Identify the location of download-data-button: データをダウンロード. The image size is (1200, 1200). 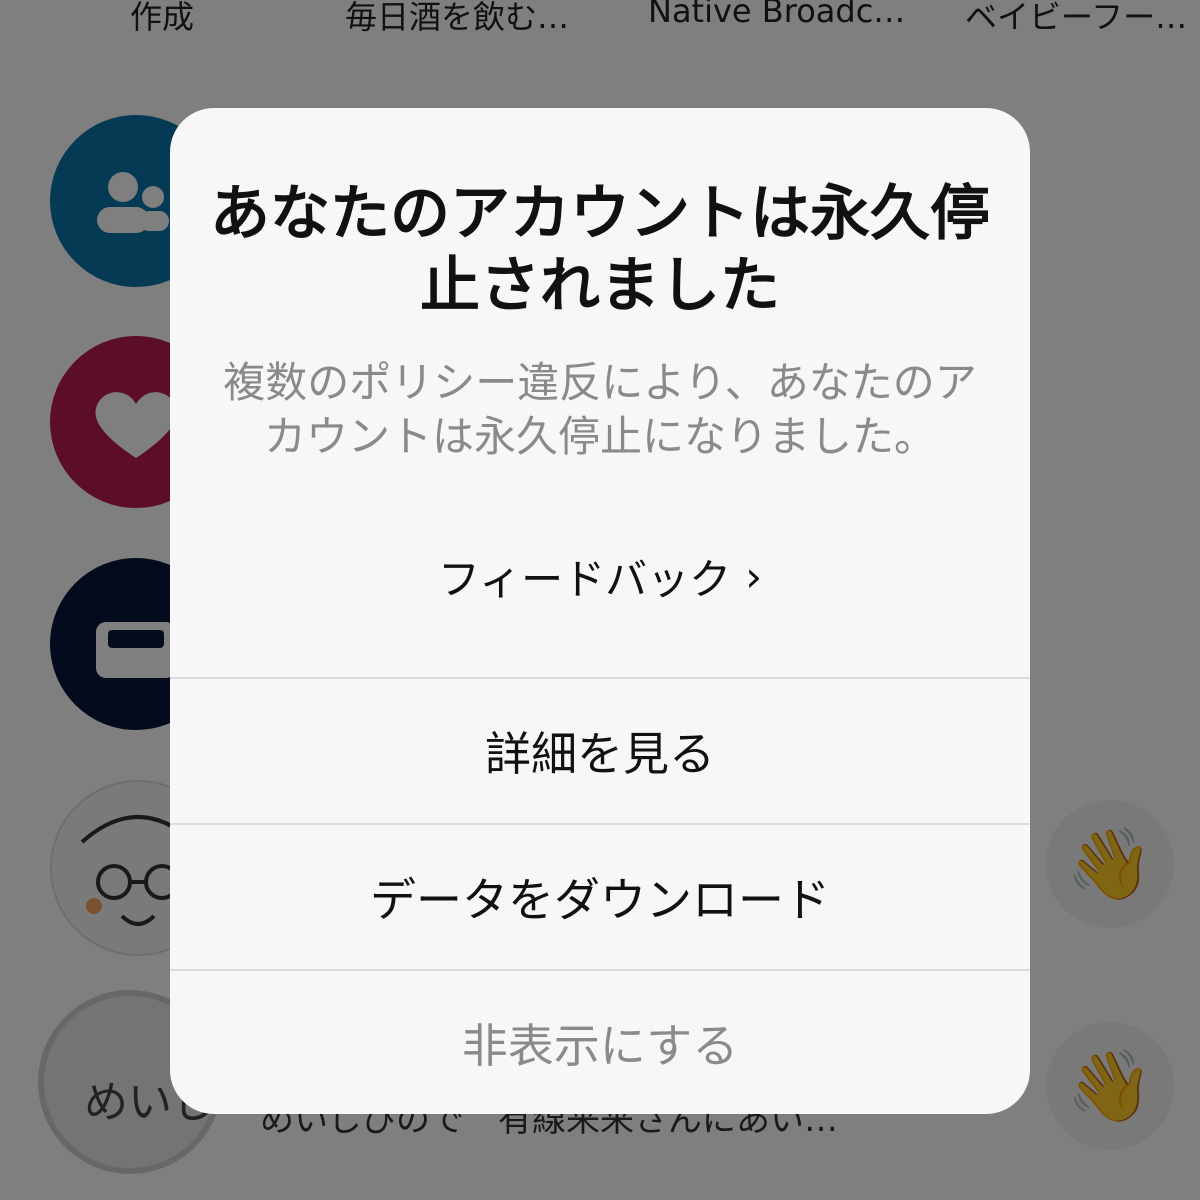
(600, 897).